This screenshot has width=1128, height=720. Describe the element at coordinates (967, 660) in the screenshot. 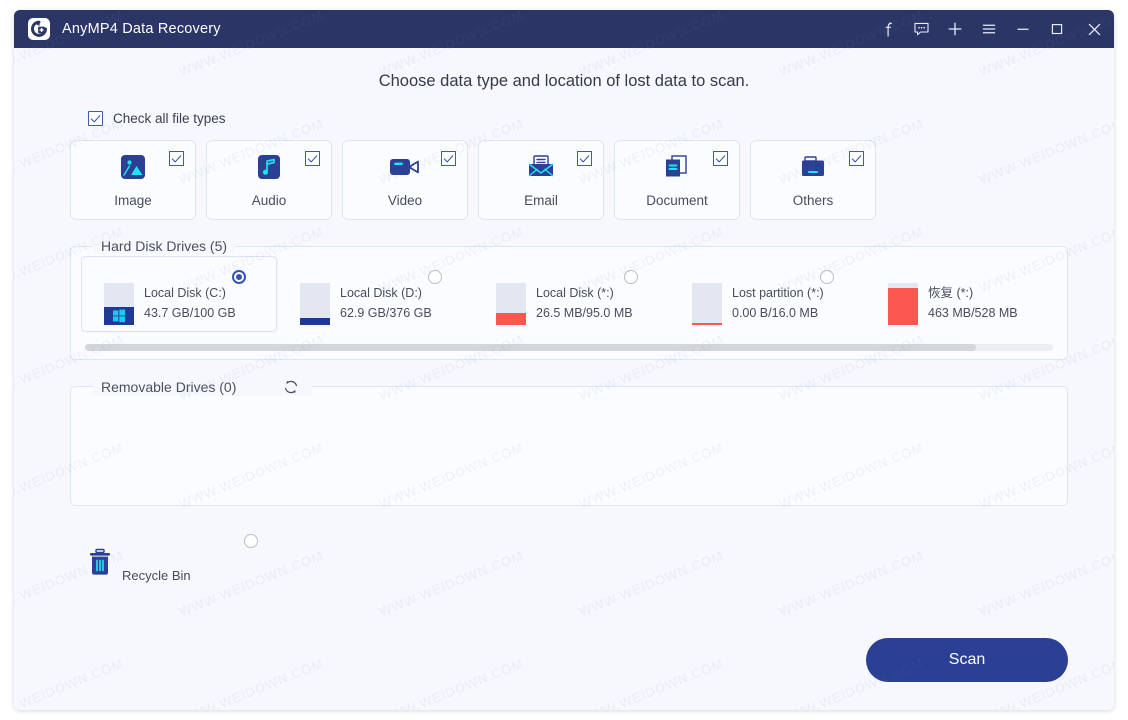

I see `scan-button: Scan` at that location.